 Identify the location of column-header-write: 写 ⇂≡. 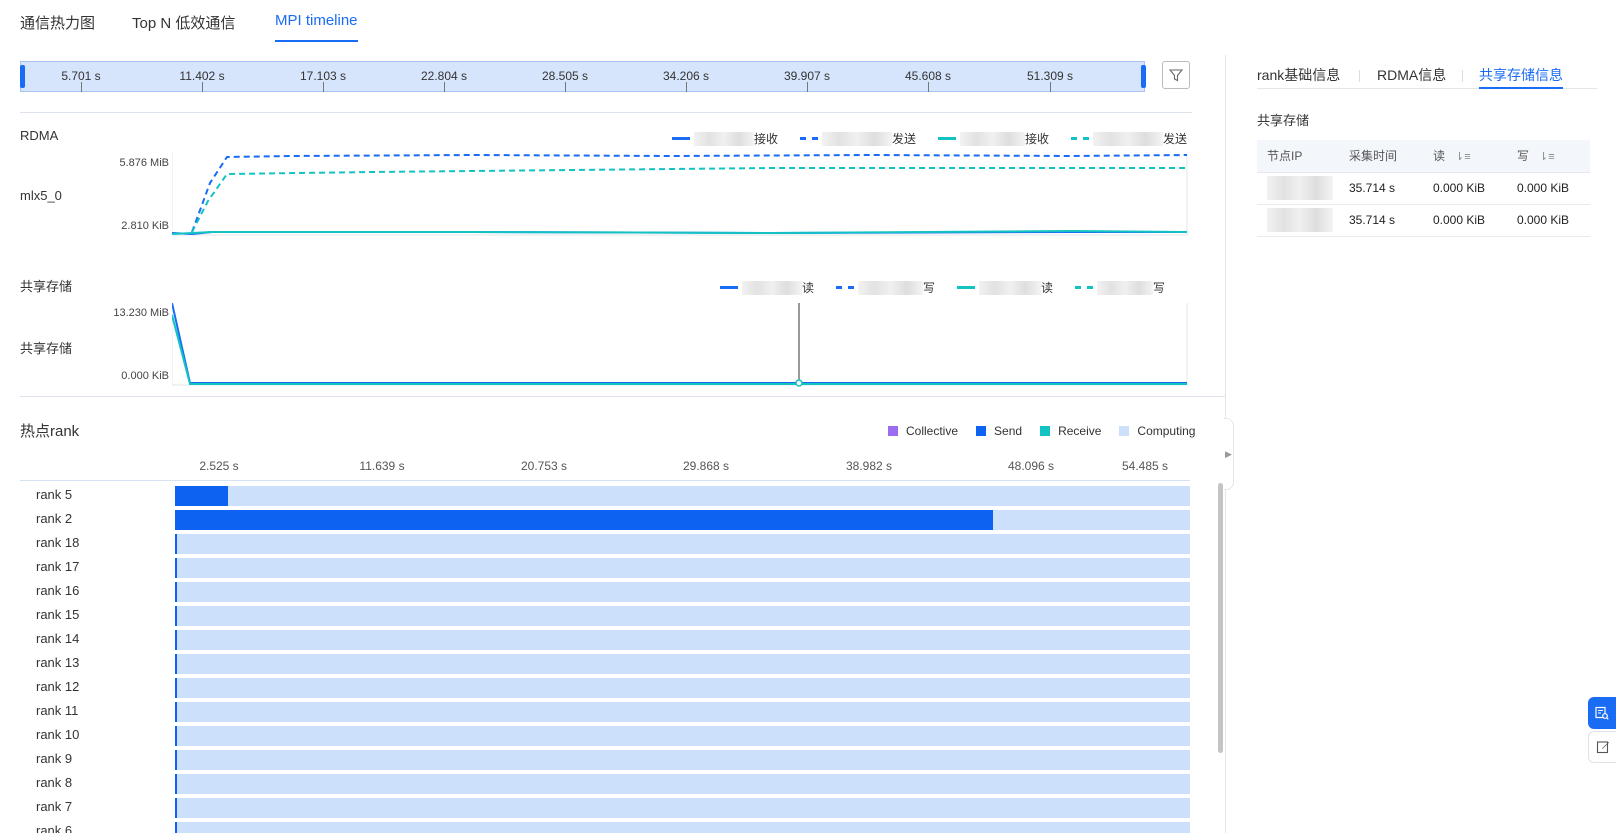
(1548, 156).